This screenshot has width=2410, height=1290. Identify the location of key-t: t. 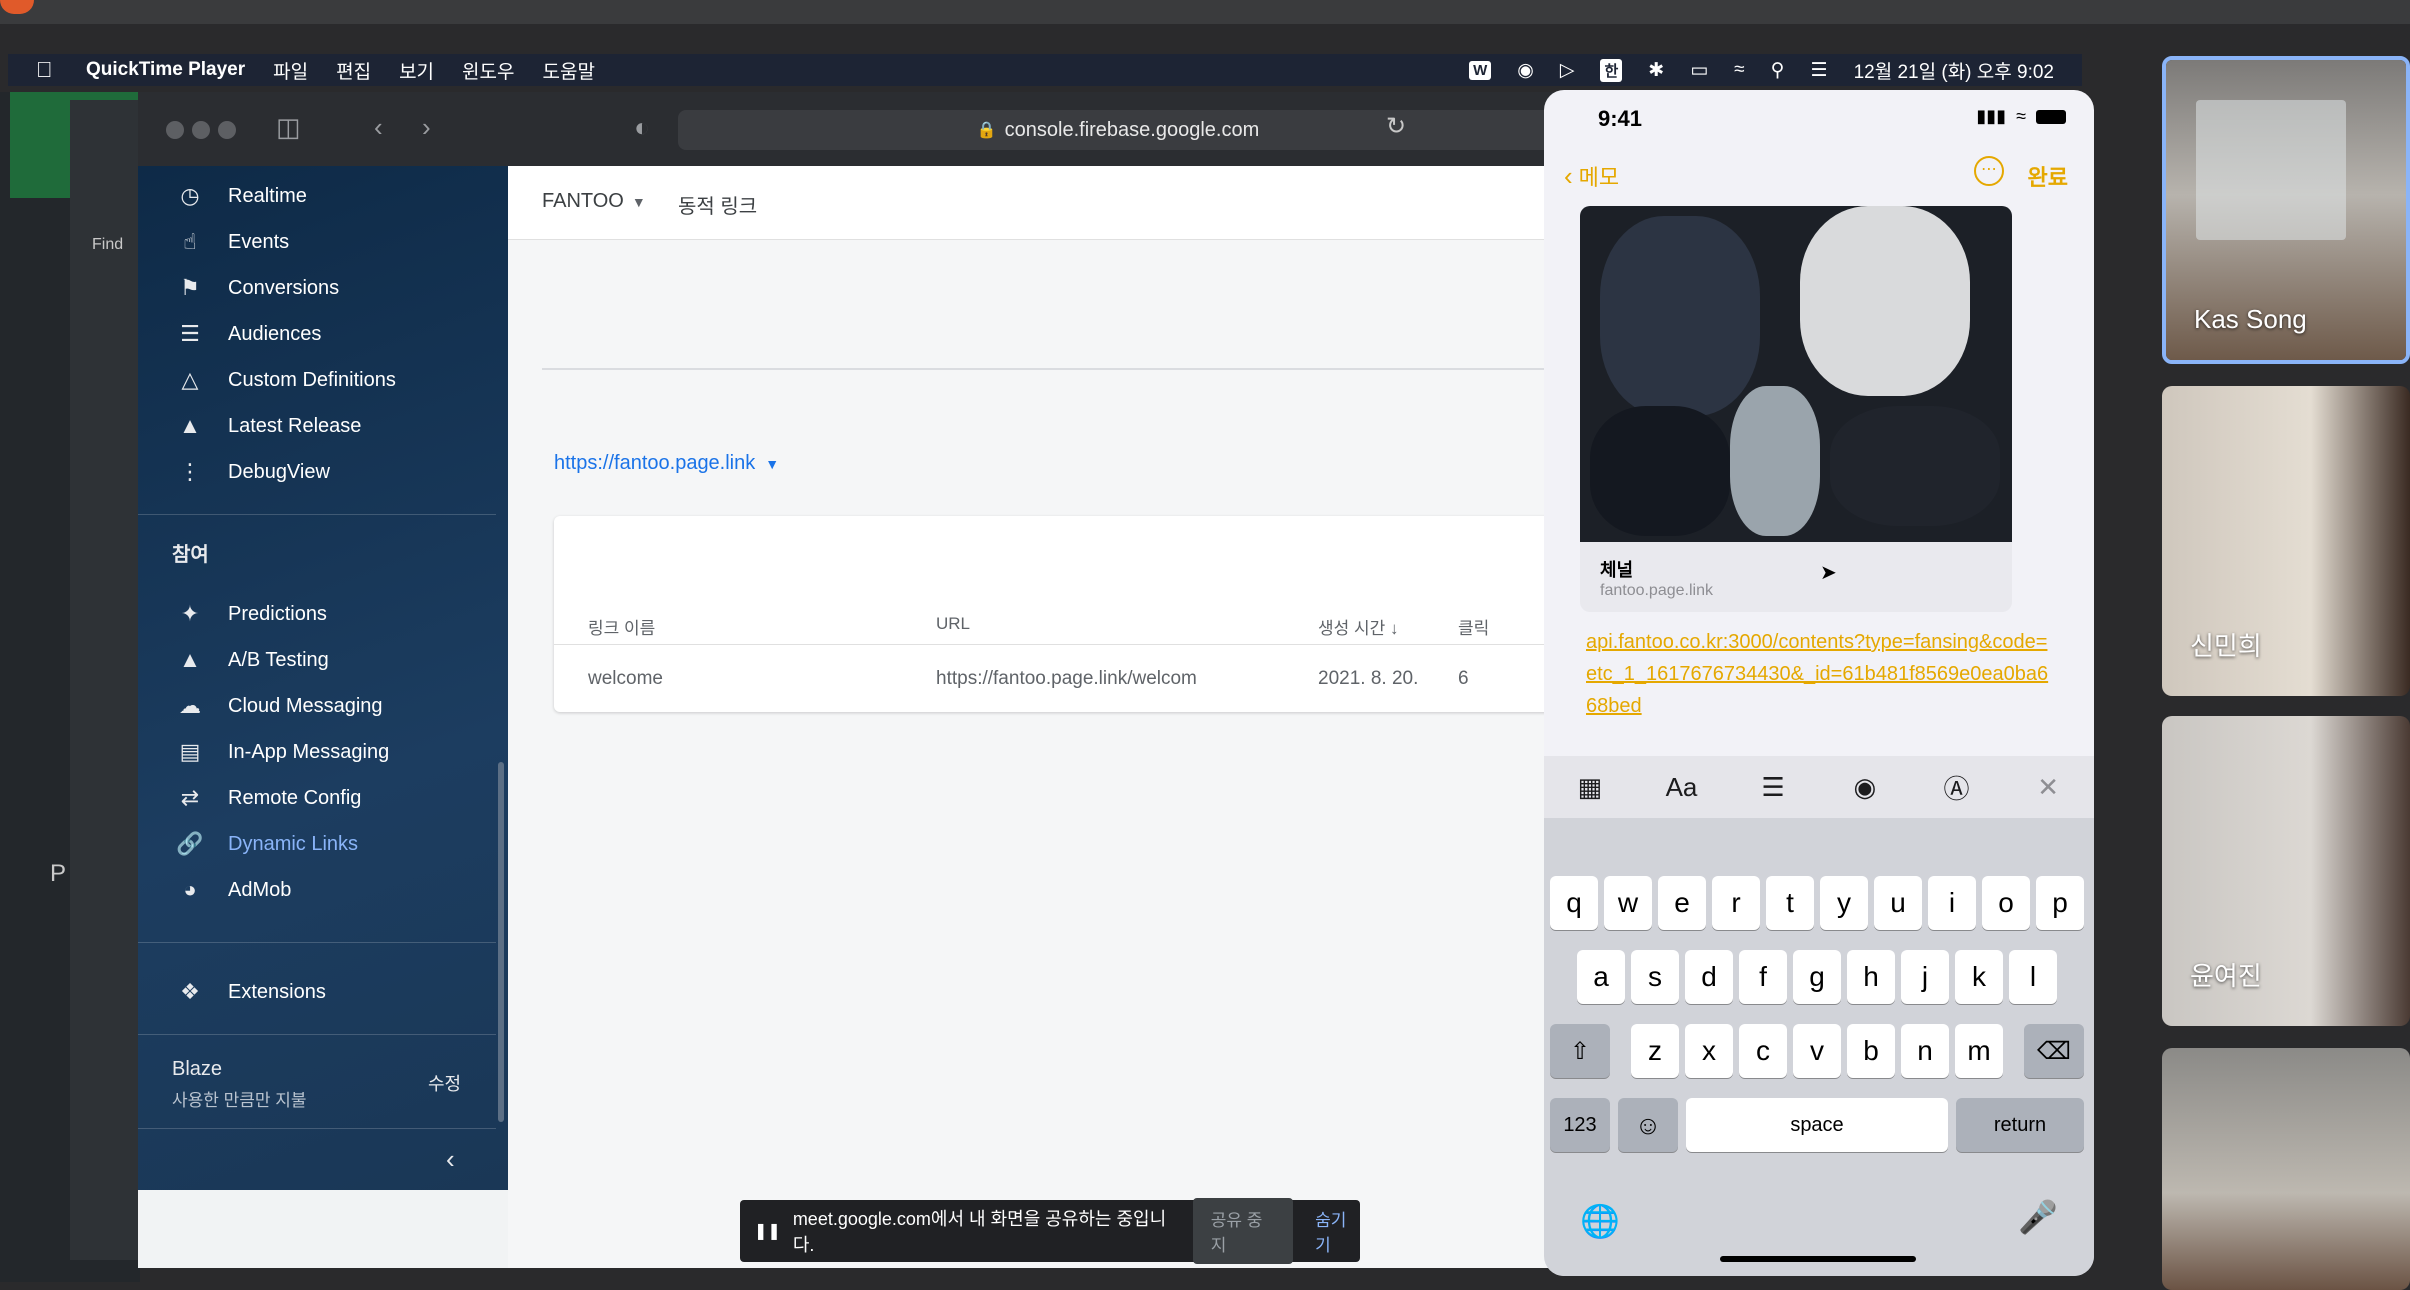
(1790, 903).